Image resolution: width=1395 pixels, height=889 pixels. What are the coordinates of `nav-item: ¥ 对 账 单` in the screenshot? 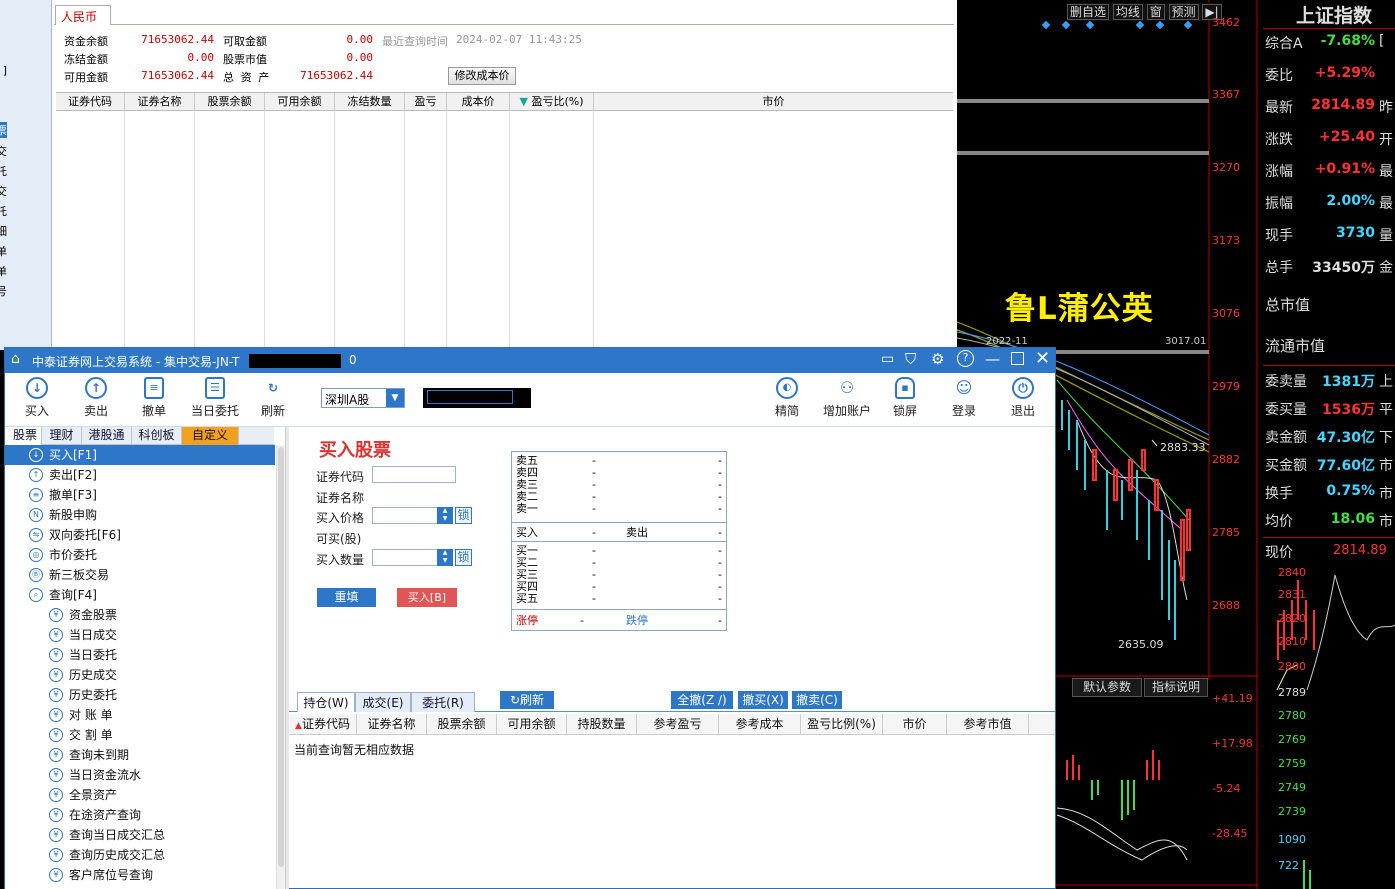 It's located at (140, 715).